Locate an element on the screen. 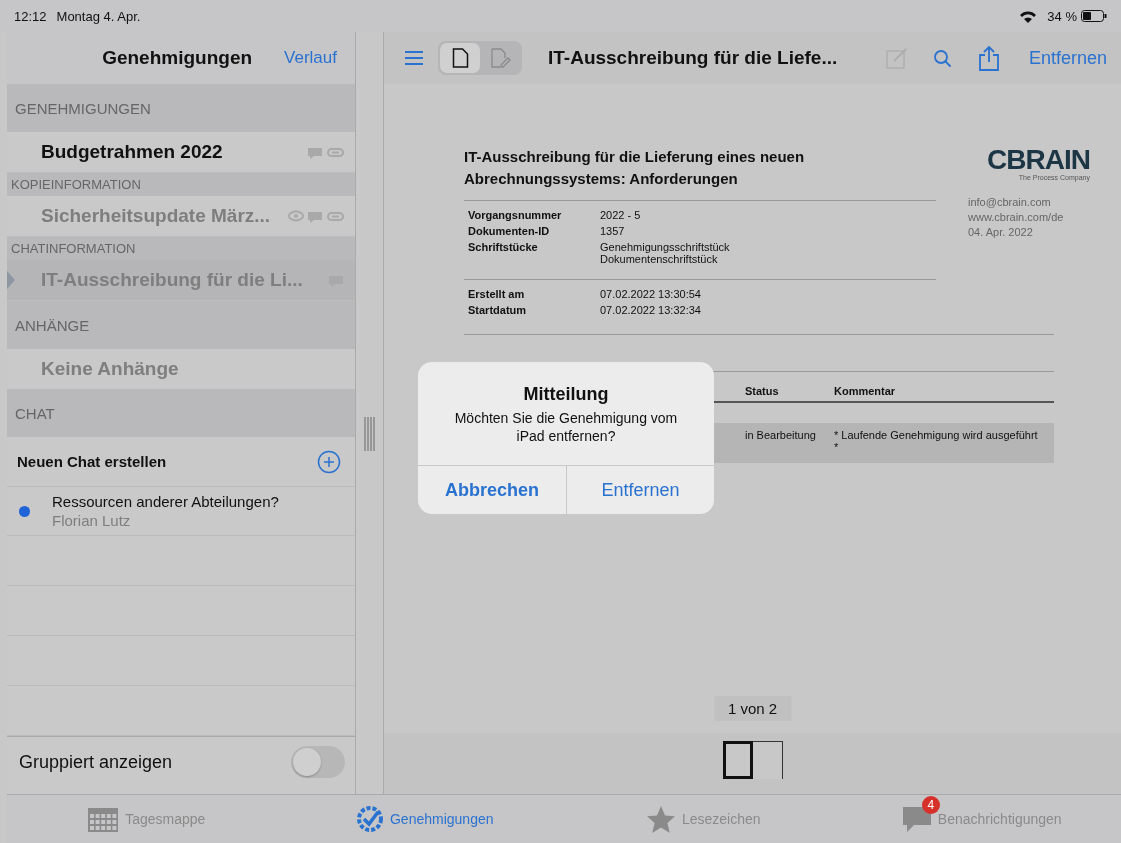 The height and width of the screenshot is (843, 1121). contact-line: info@cbrain.com is located at coordinates (1010, 202).